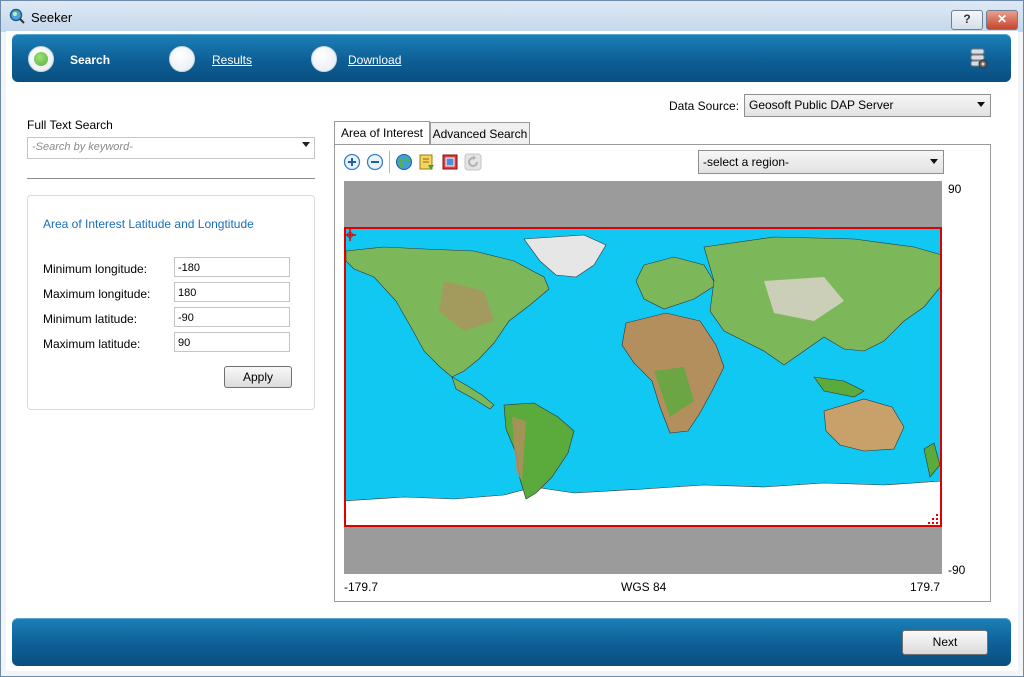 The width and height of the screenshot is (1024, 677). I want to click on active-step-dot, so click(41, 59).